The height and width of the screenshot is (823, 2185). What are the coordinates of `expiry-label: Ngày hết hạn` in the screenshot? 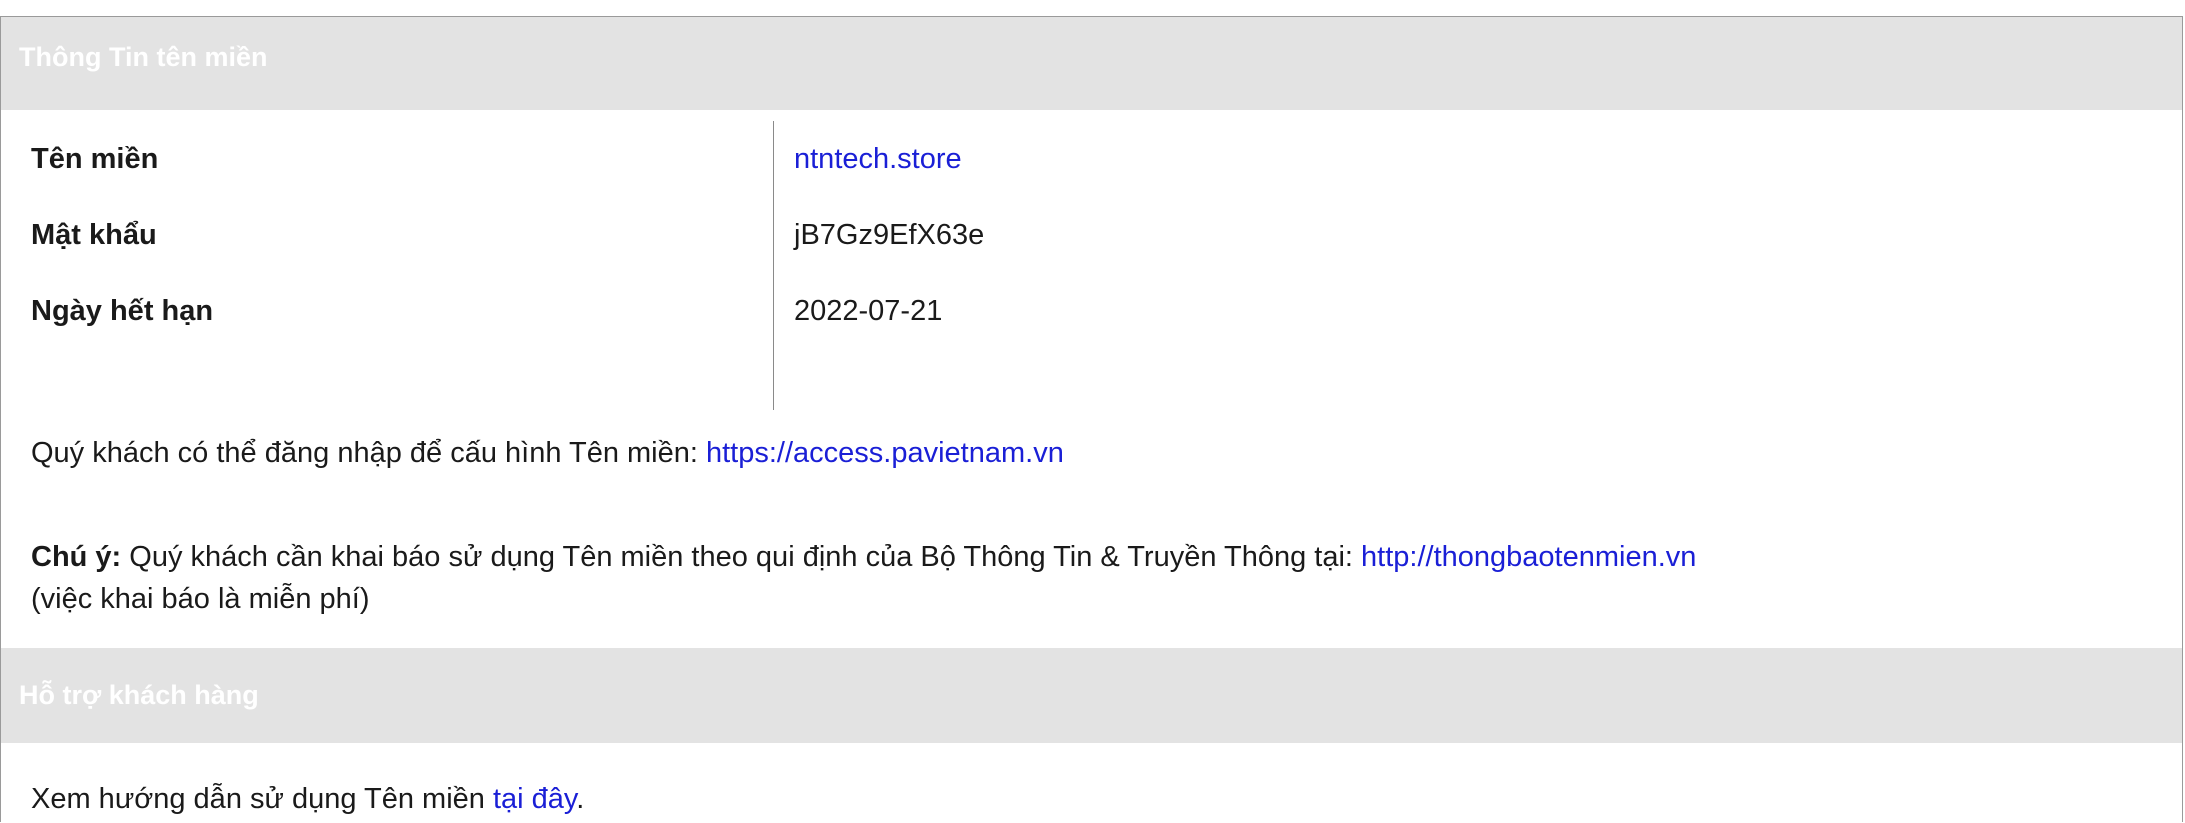 It's located at (122, 311).